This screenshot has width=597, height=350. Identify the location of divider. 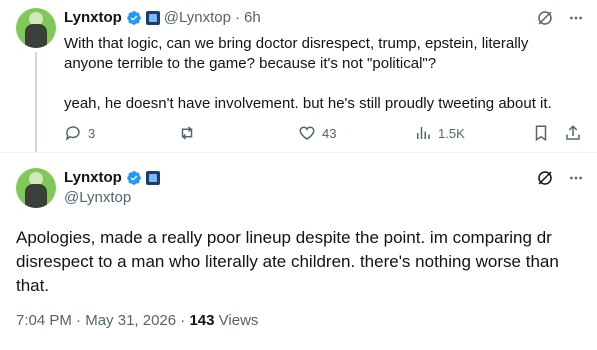
(298, 152).